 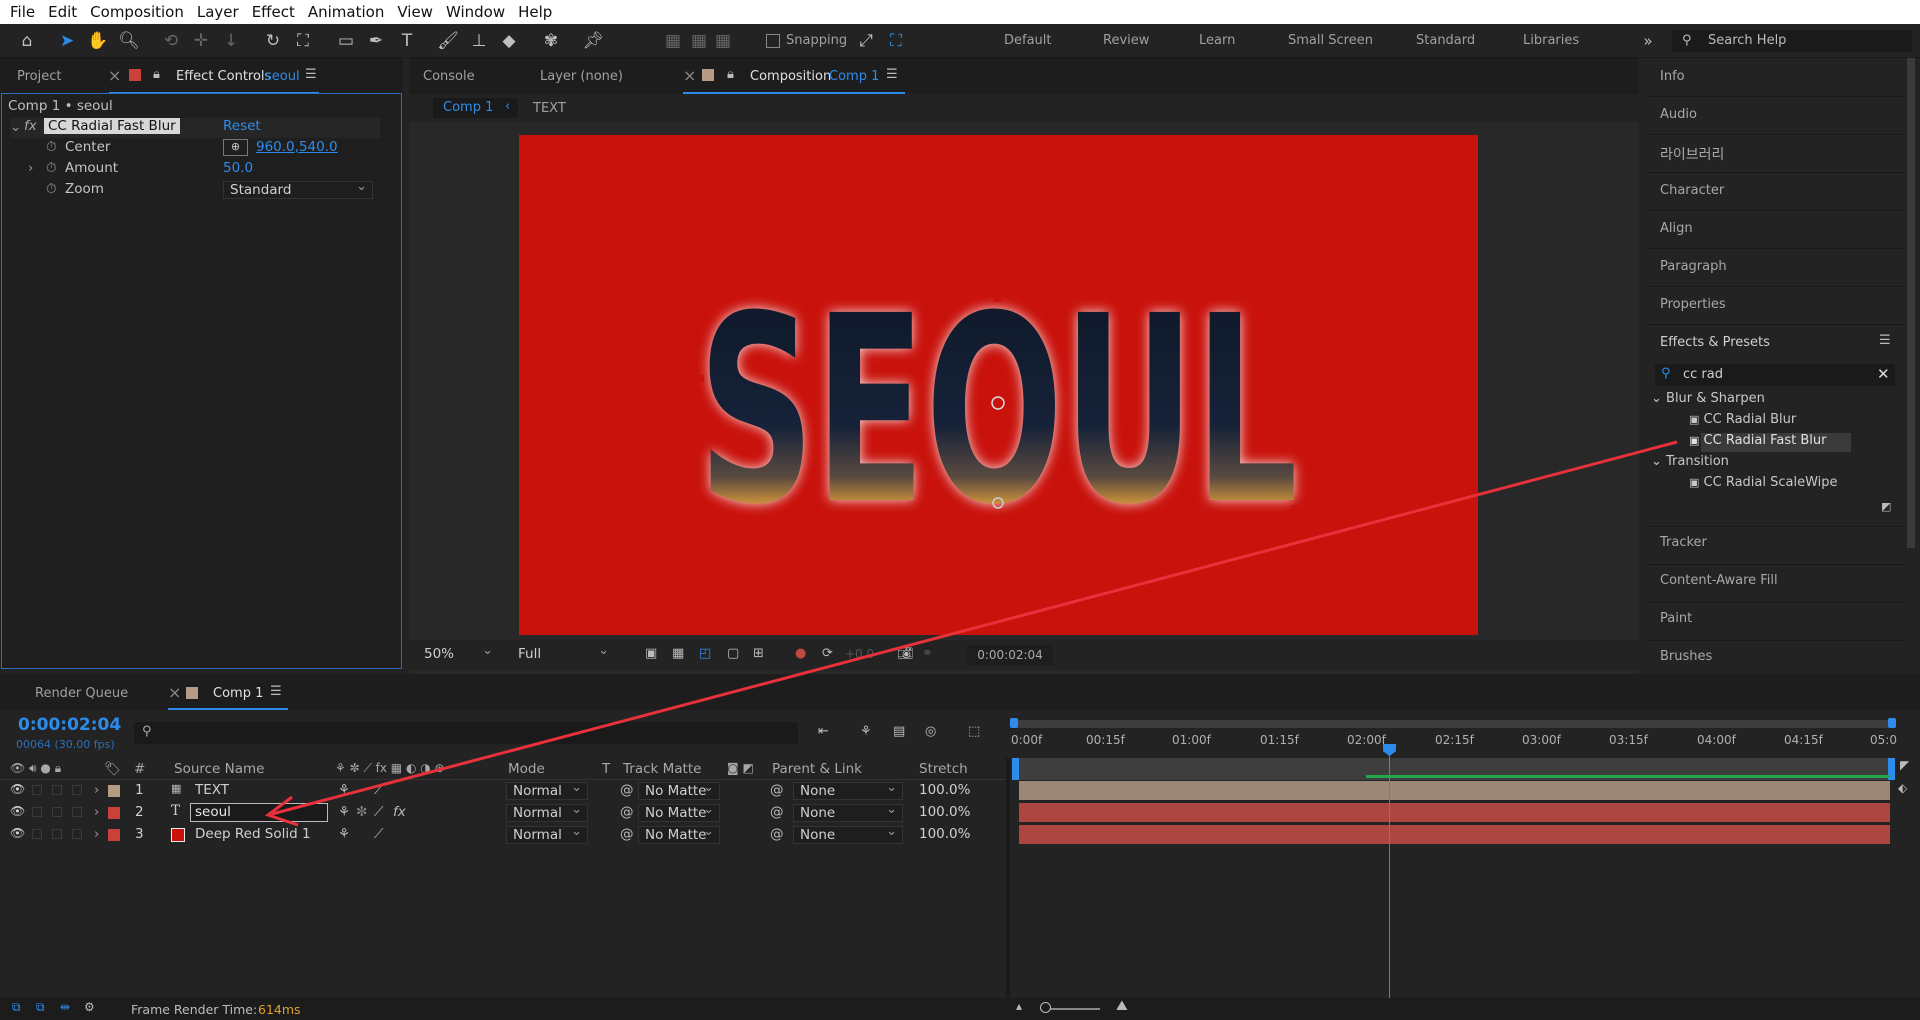 I want to click on chevron-down-icon: ⌄, so click(x=15, y=127).